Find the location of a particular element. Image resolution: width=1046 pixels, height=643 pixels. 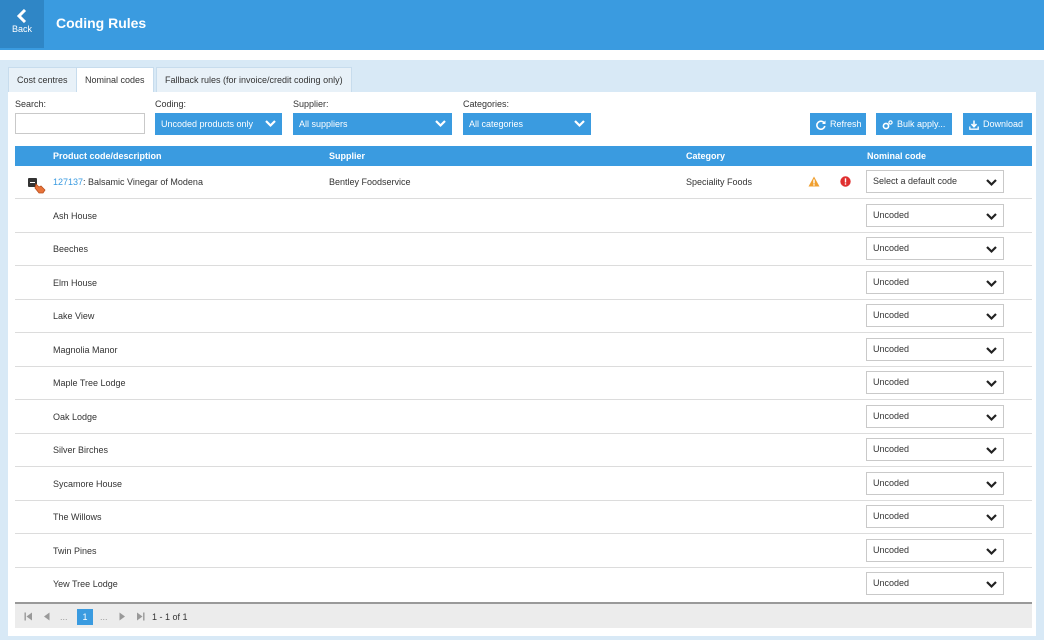

next-page-icon is located at coordinates (122, 616).